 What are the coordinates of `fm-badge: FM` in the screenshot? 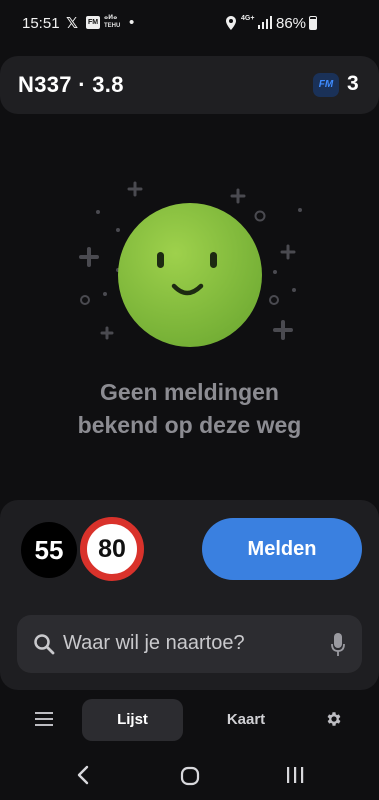 It's located at (326, 85).